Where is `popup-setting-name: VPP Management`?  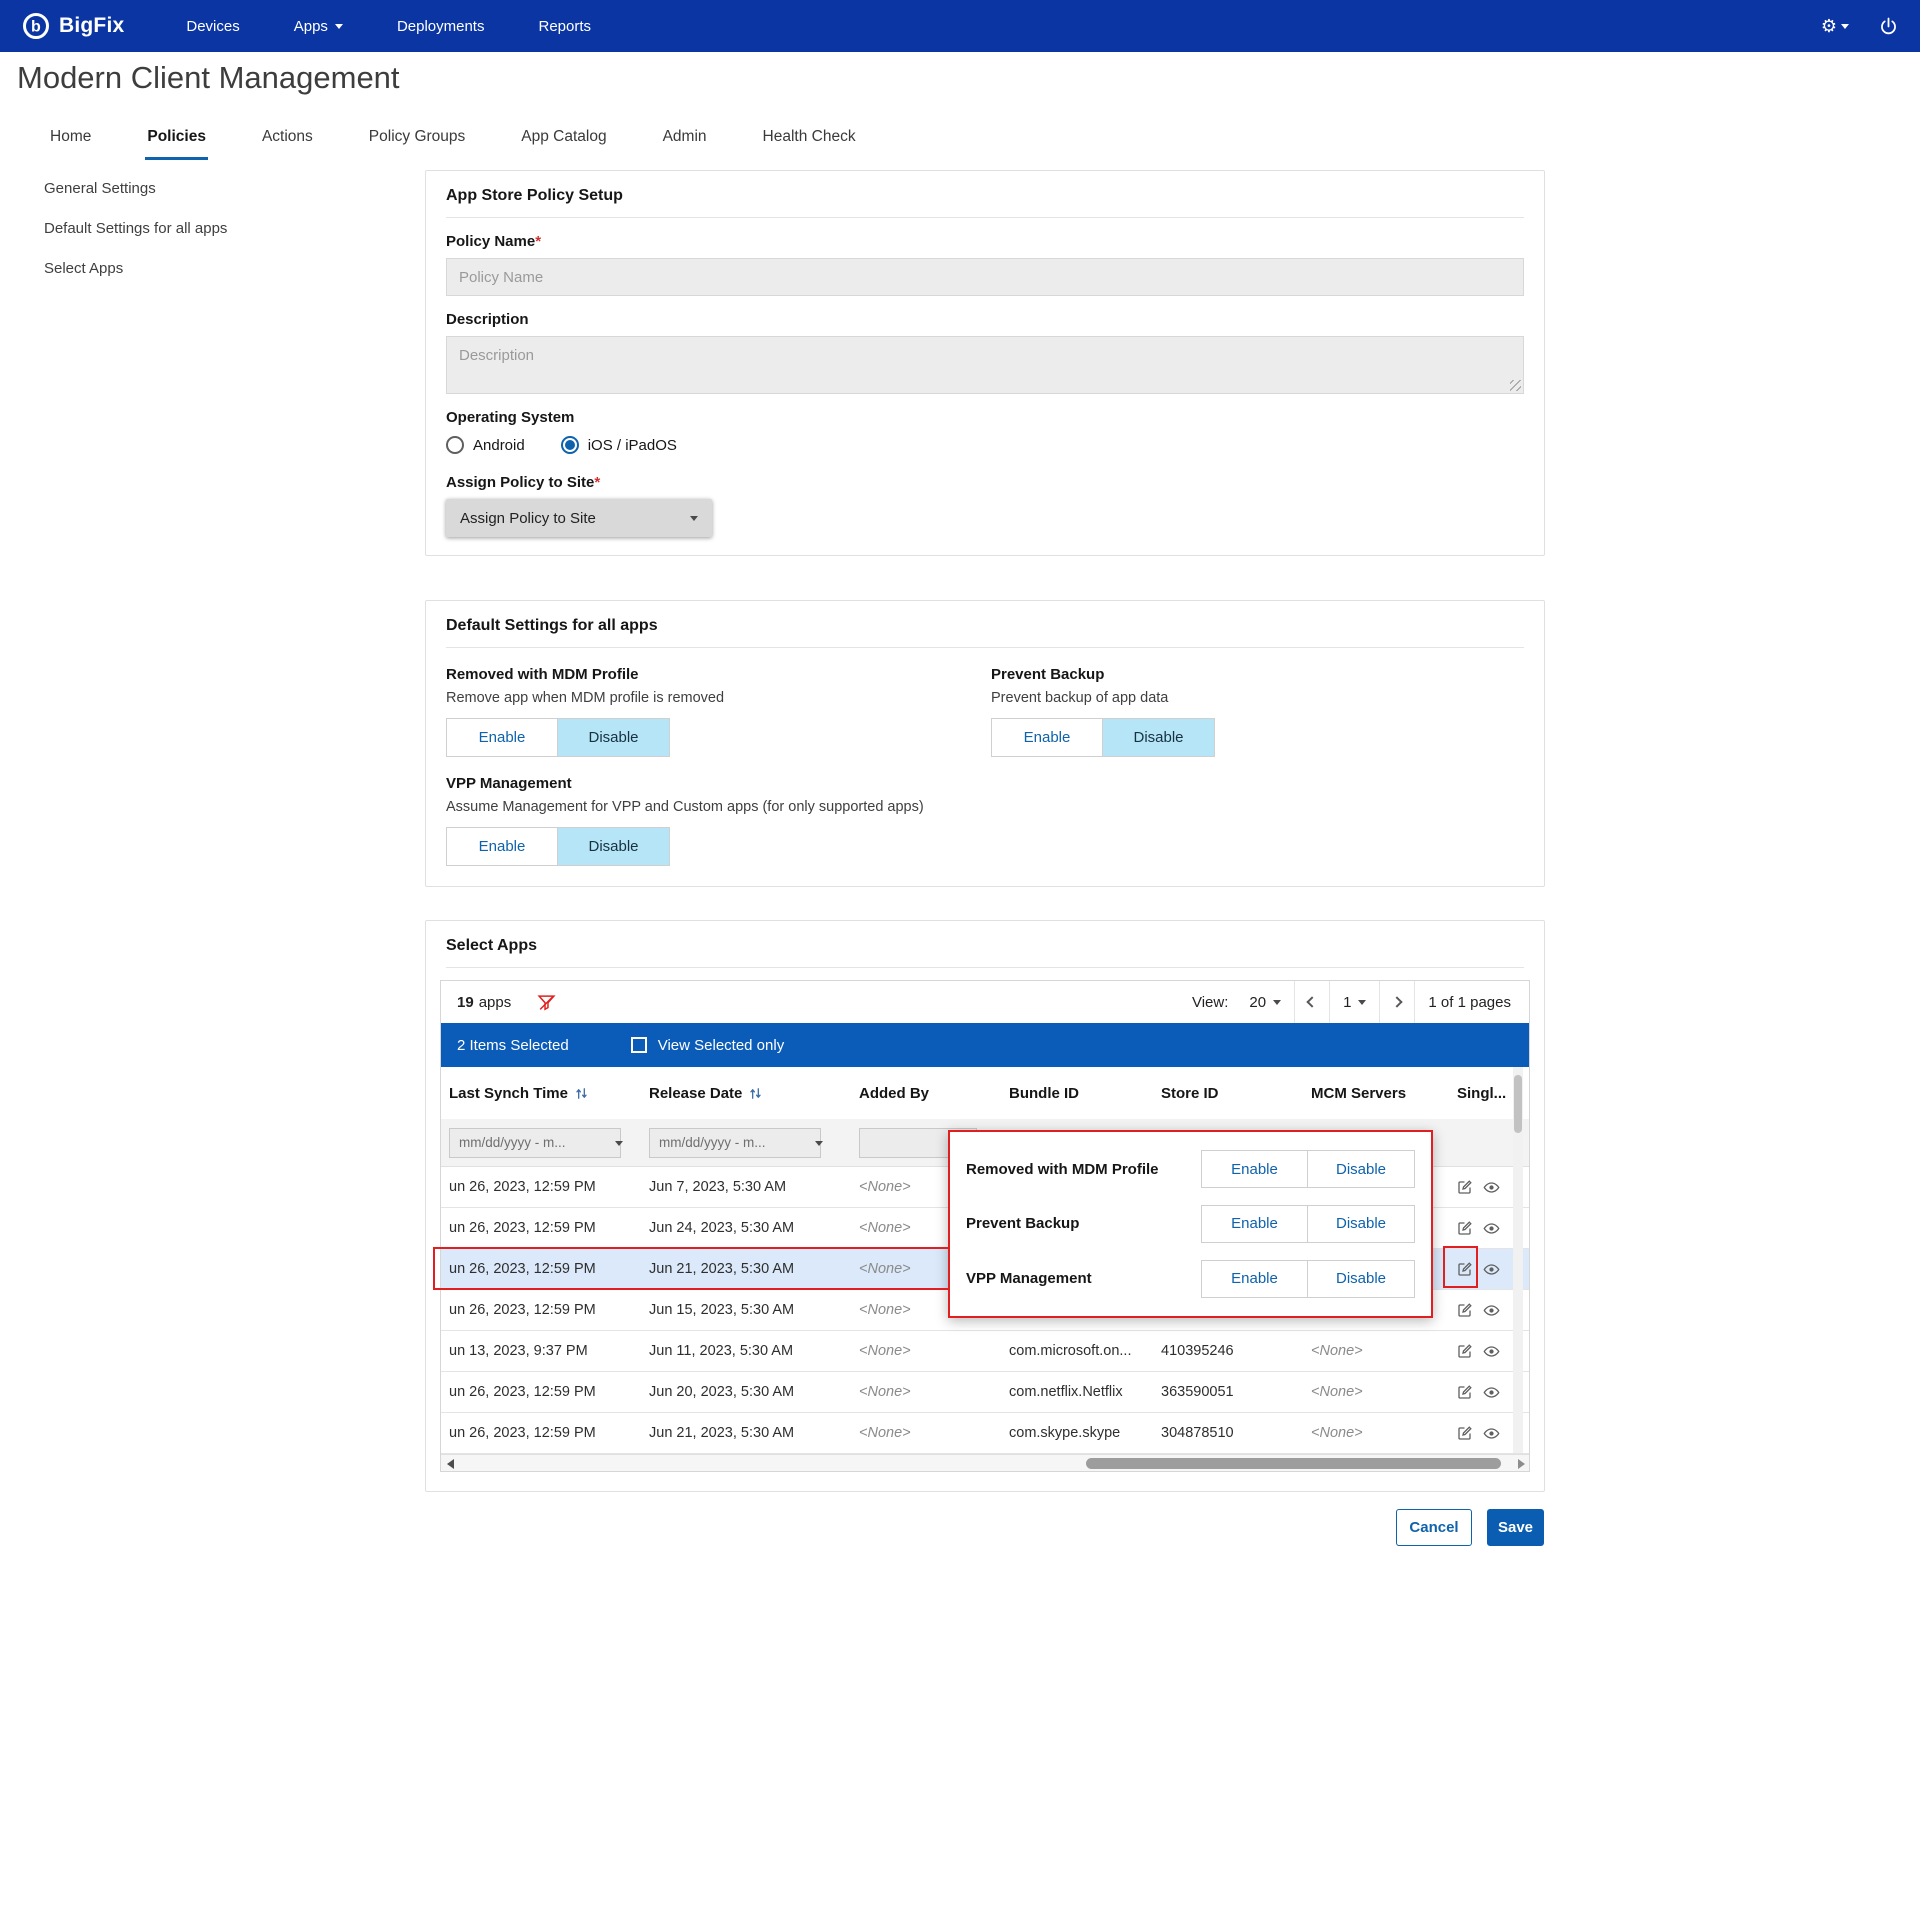 popup-setting-name: VPP Management is located at coordinates (1029, 1279).